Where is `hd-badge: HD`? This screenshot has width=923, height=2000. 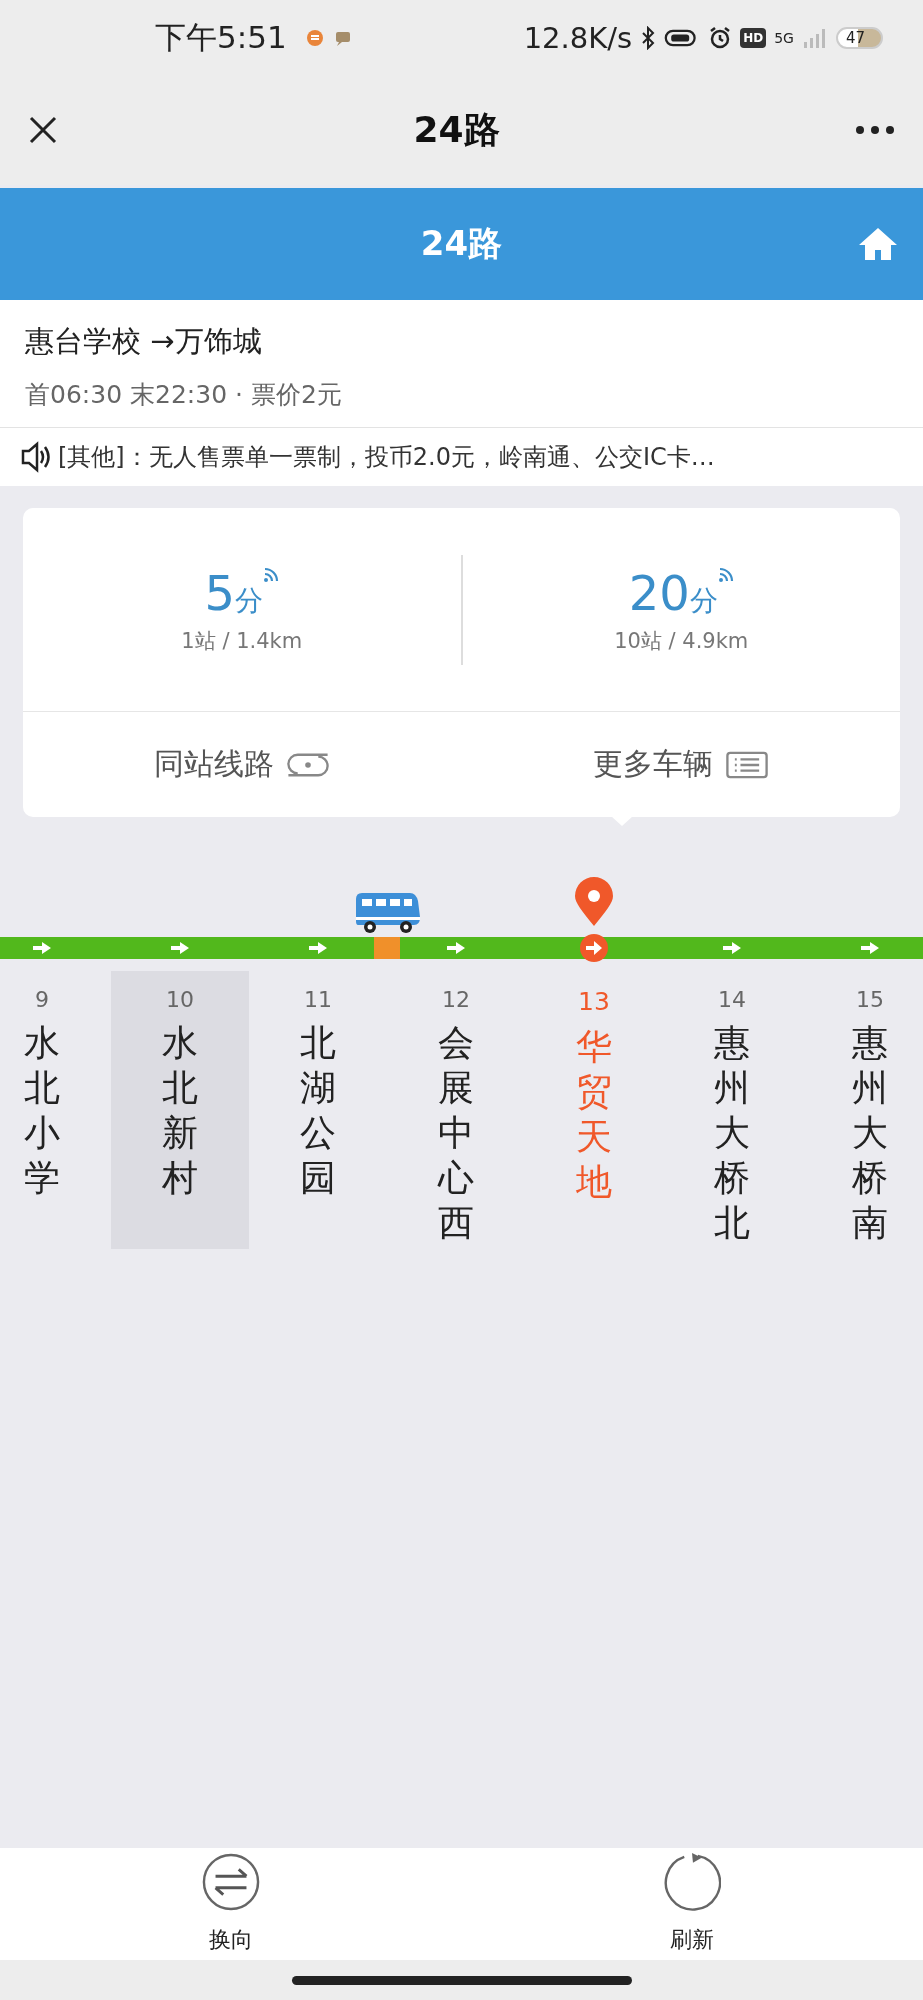 hd-badge: HD is located at coordinates (753, 37).